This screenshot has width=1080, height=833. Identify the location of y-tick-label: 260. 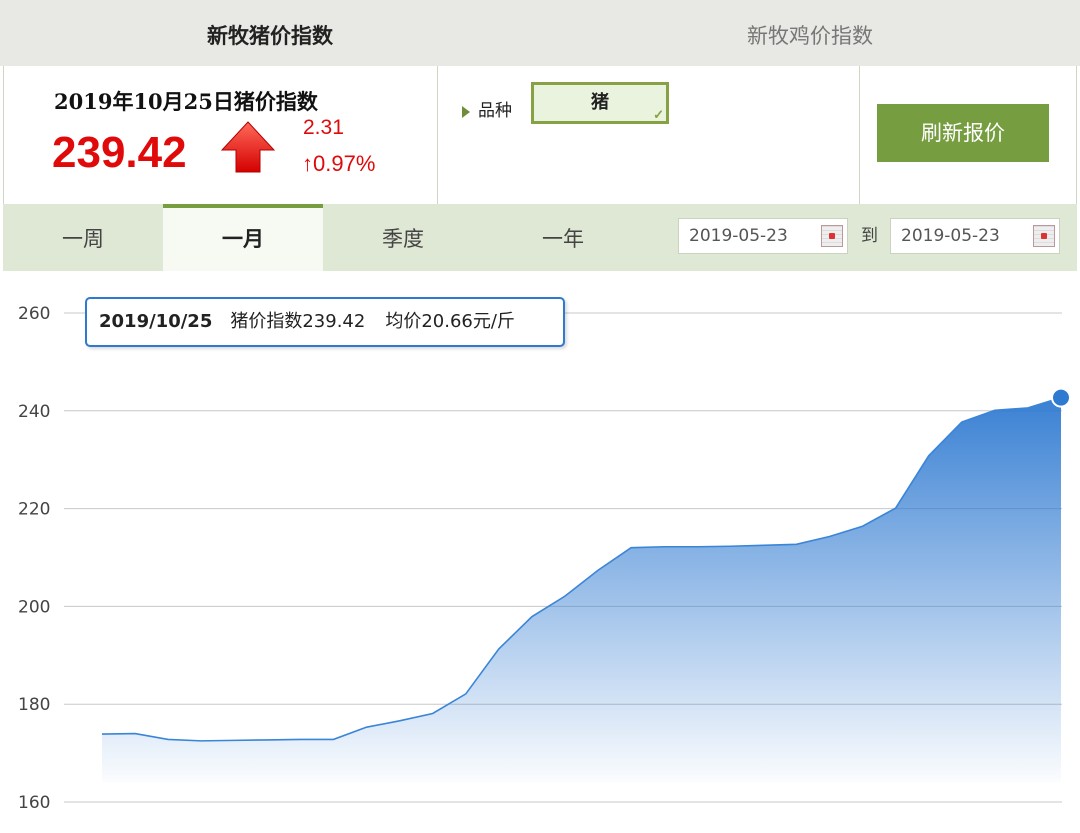
(34, 314).